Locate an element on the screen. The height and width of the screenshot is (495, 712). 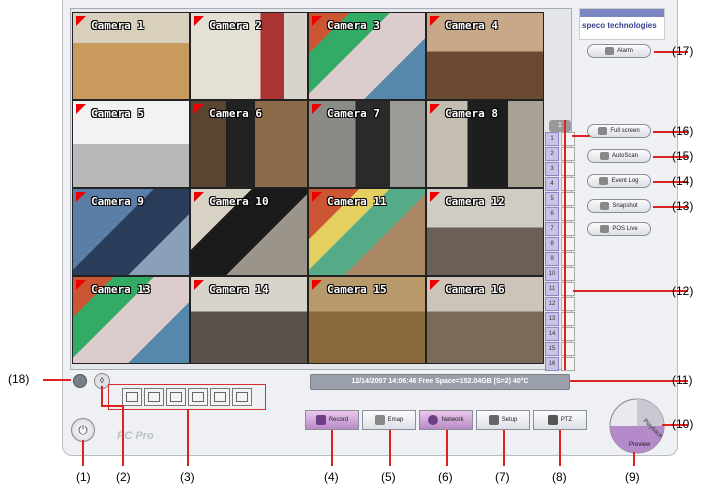
pos-live-label: POS Live is located at coordinates (625, 229).